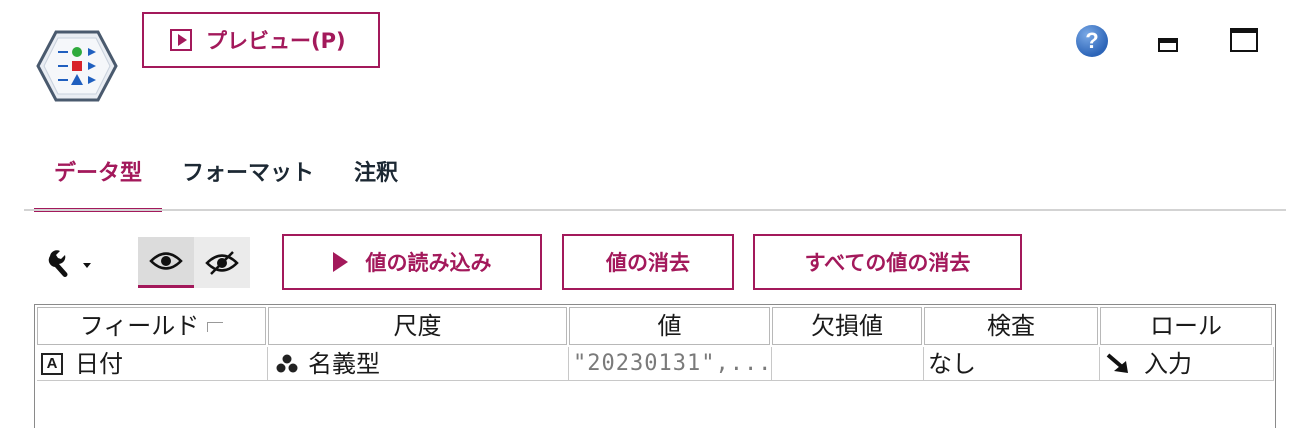  What do you see at coordinates (52, 363) in the screenshot?
I see `string-type-icon: A` at bounding box center [52, 363].